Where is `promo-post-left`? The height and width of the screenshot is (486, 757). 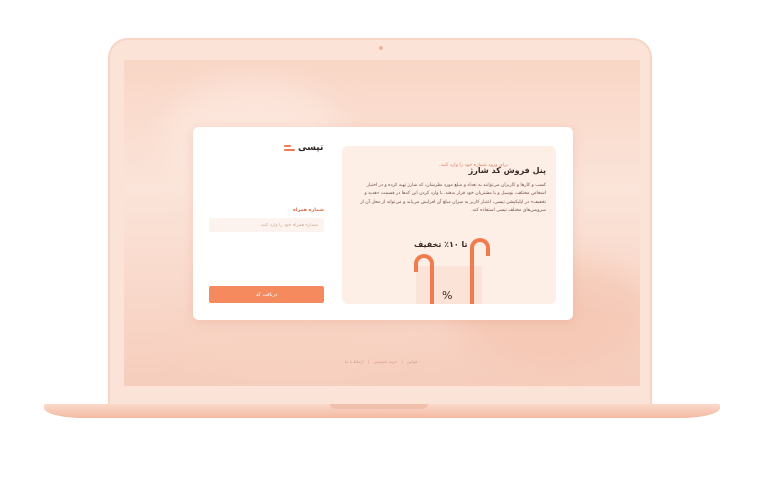
promo-post-left is located at coordinates (432, 285).